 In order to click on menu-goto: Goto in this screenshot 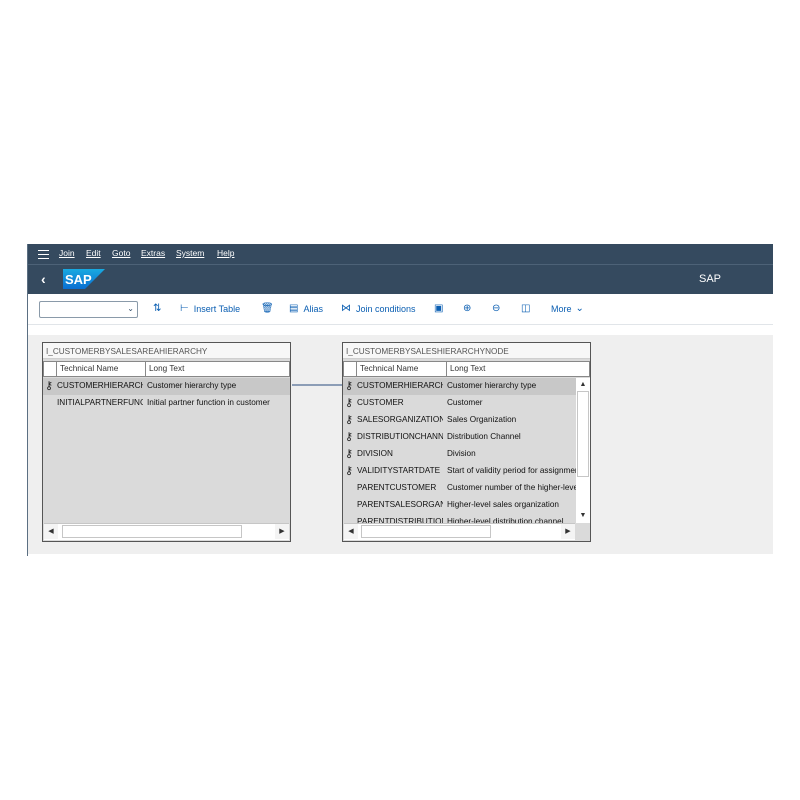, I will do `click(121, 253)`.